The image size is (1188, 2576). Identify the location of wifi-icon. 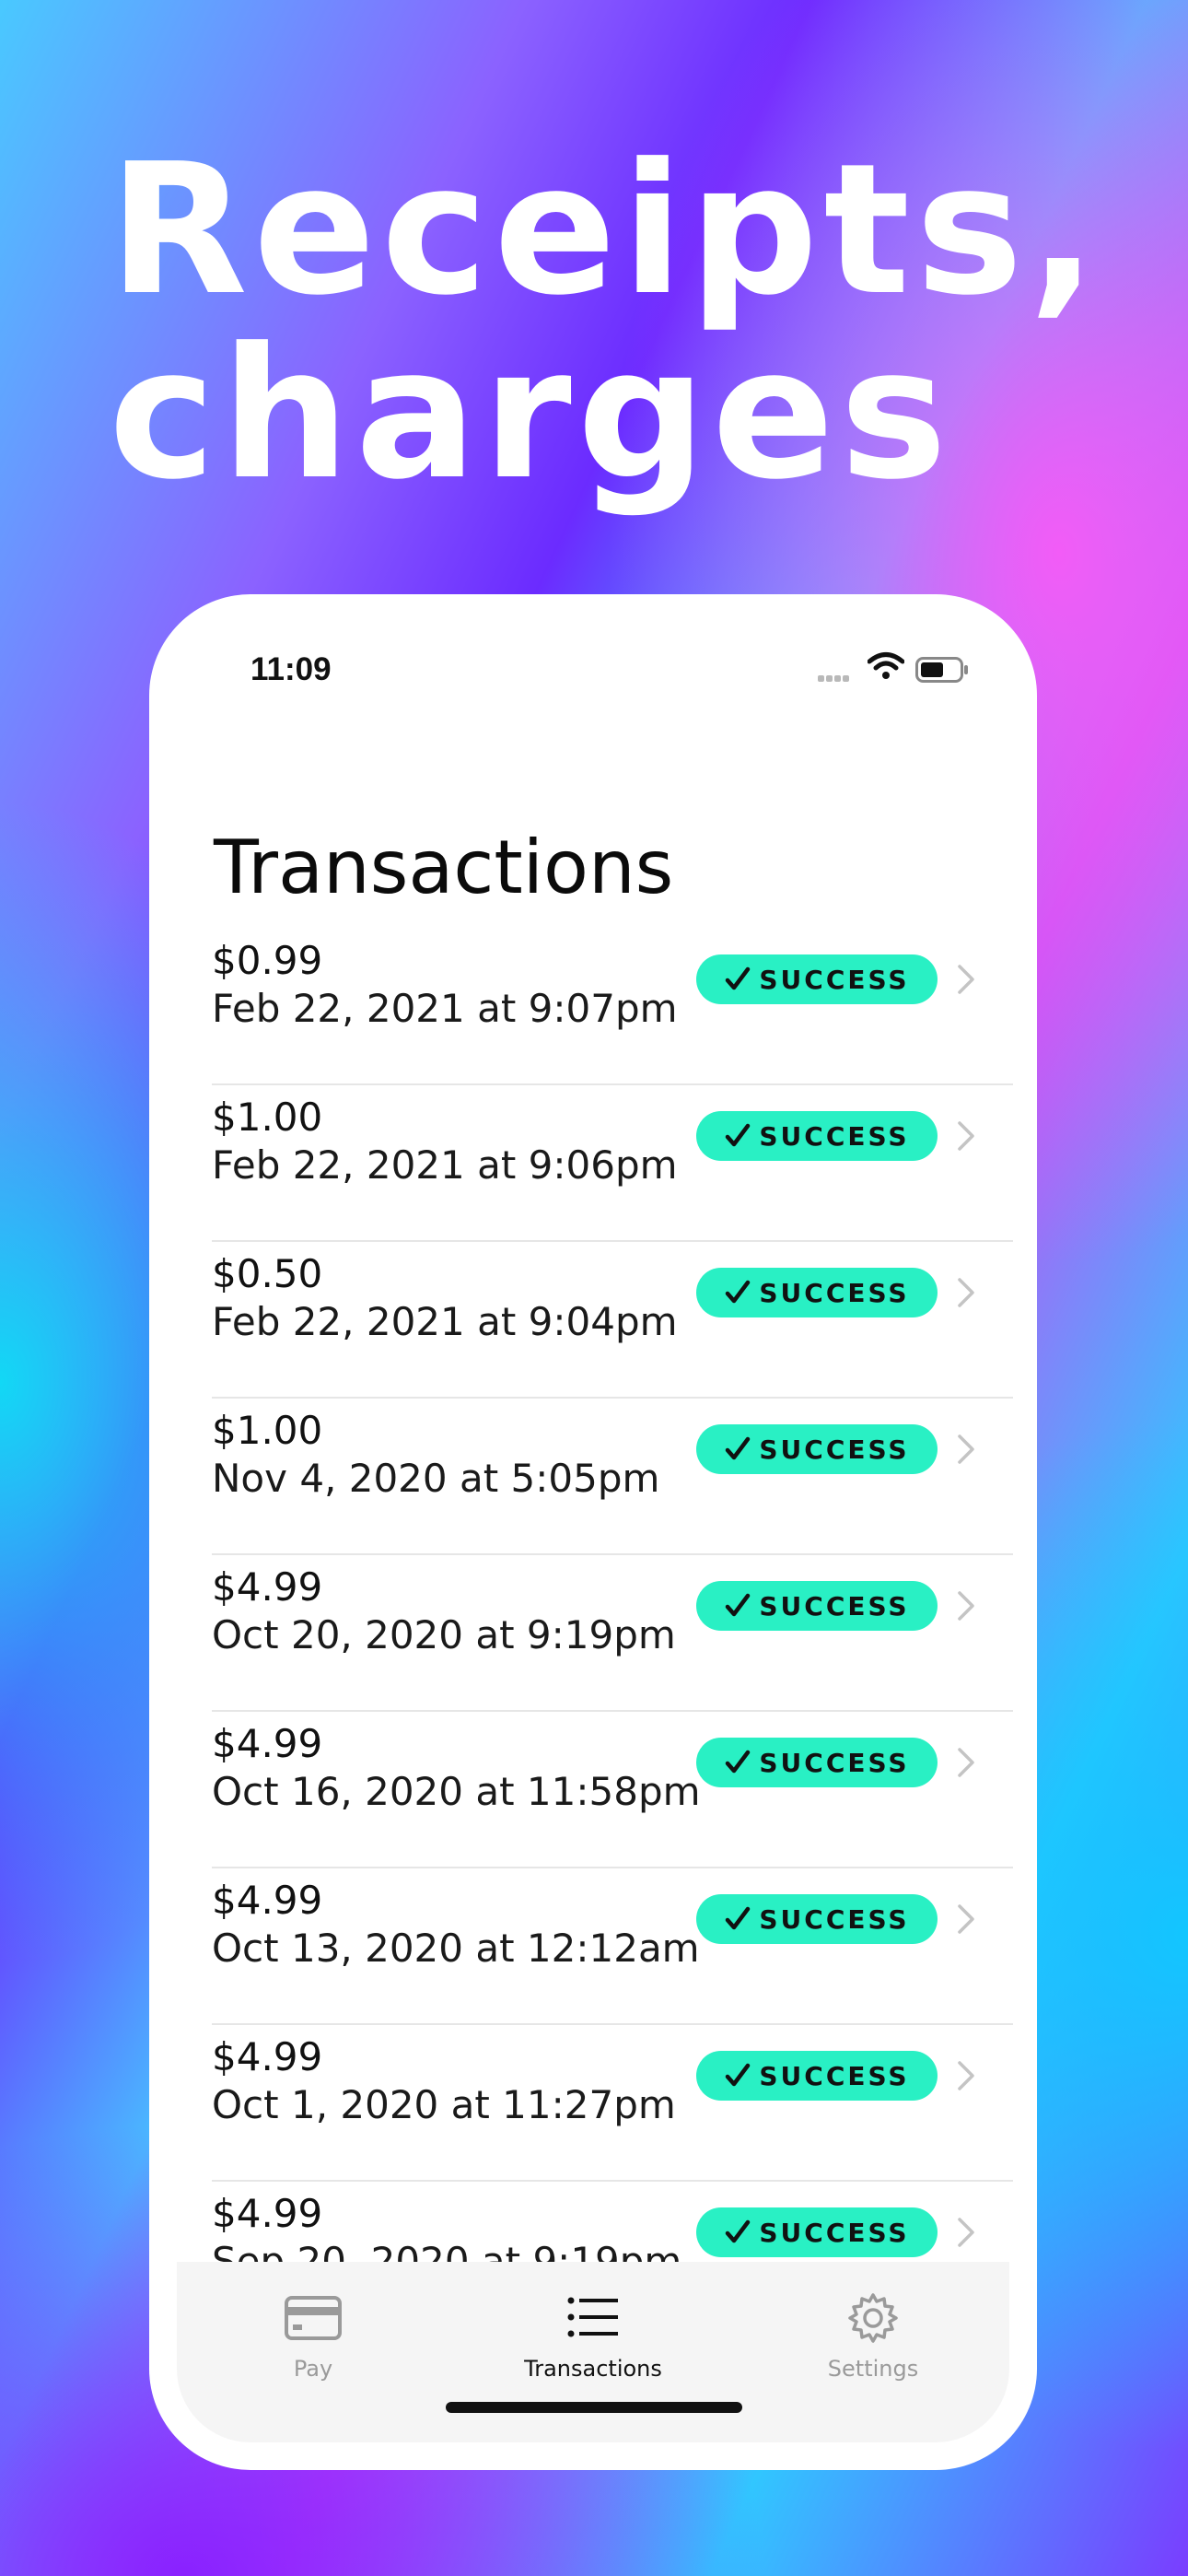
(886, 665).